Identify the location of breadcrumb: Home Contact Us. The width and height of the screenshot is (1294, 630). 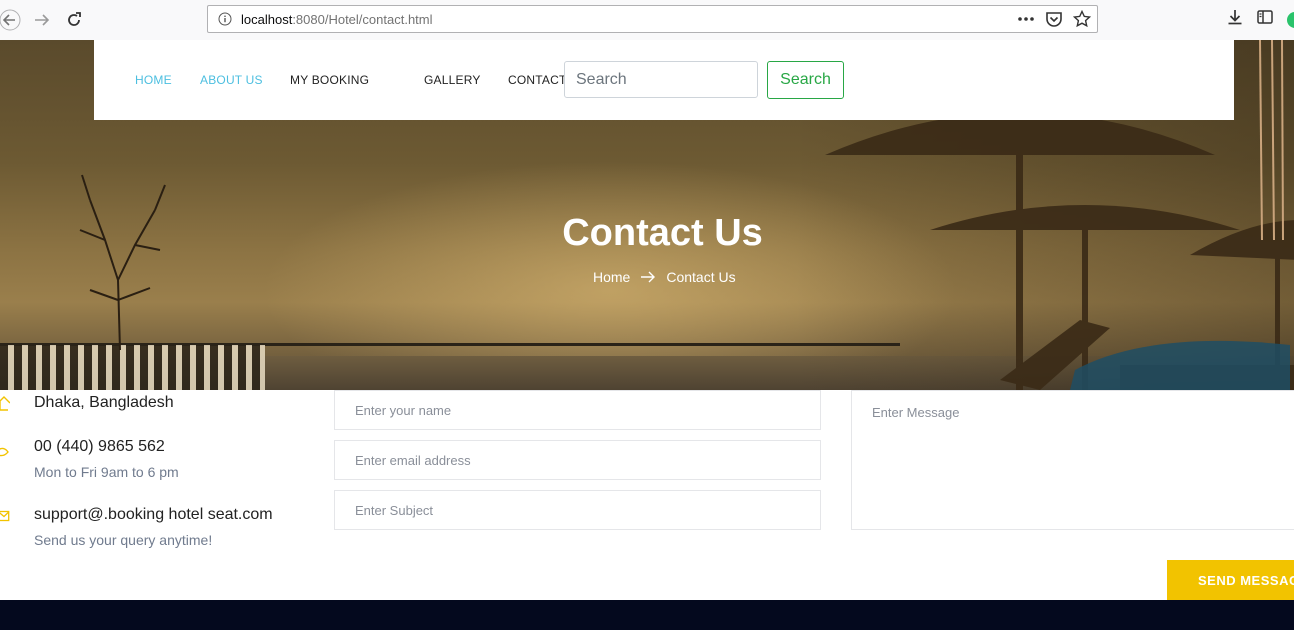
(664, 277).